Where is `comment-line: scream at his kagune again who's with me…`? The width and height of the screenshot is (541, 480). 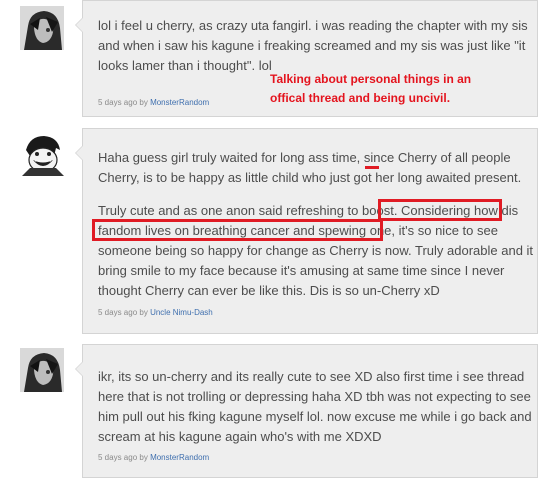
comment-line: scream at his kagune again who's with me… is located at coordinates (240, 436).